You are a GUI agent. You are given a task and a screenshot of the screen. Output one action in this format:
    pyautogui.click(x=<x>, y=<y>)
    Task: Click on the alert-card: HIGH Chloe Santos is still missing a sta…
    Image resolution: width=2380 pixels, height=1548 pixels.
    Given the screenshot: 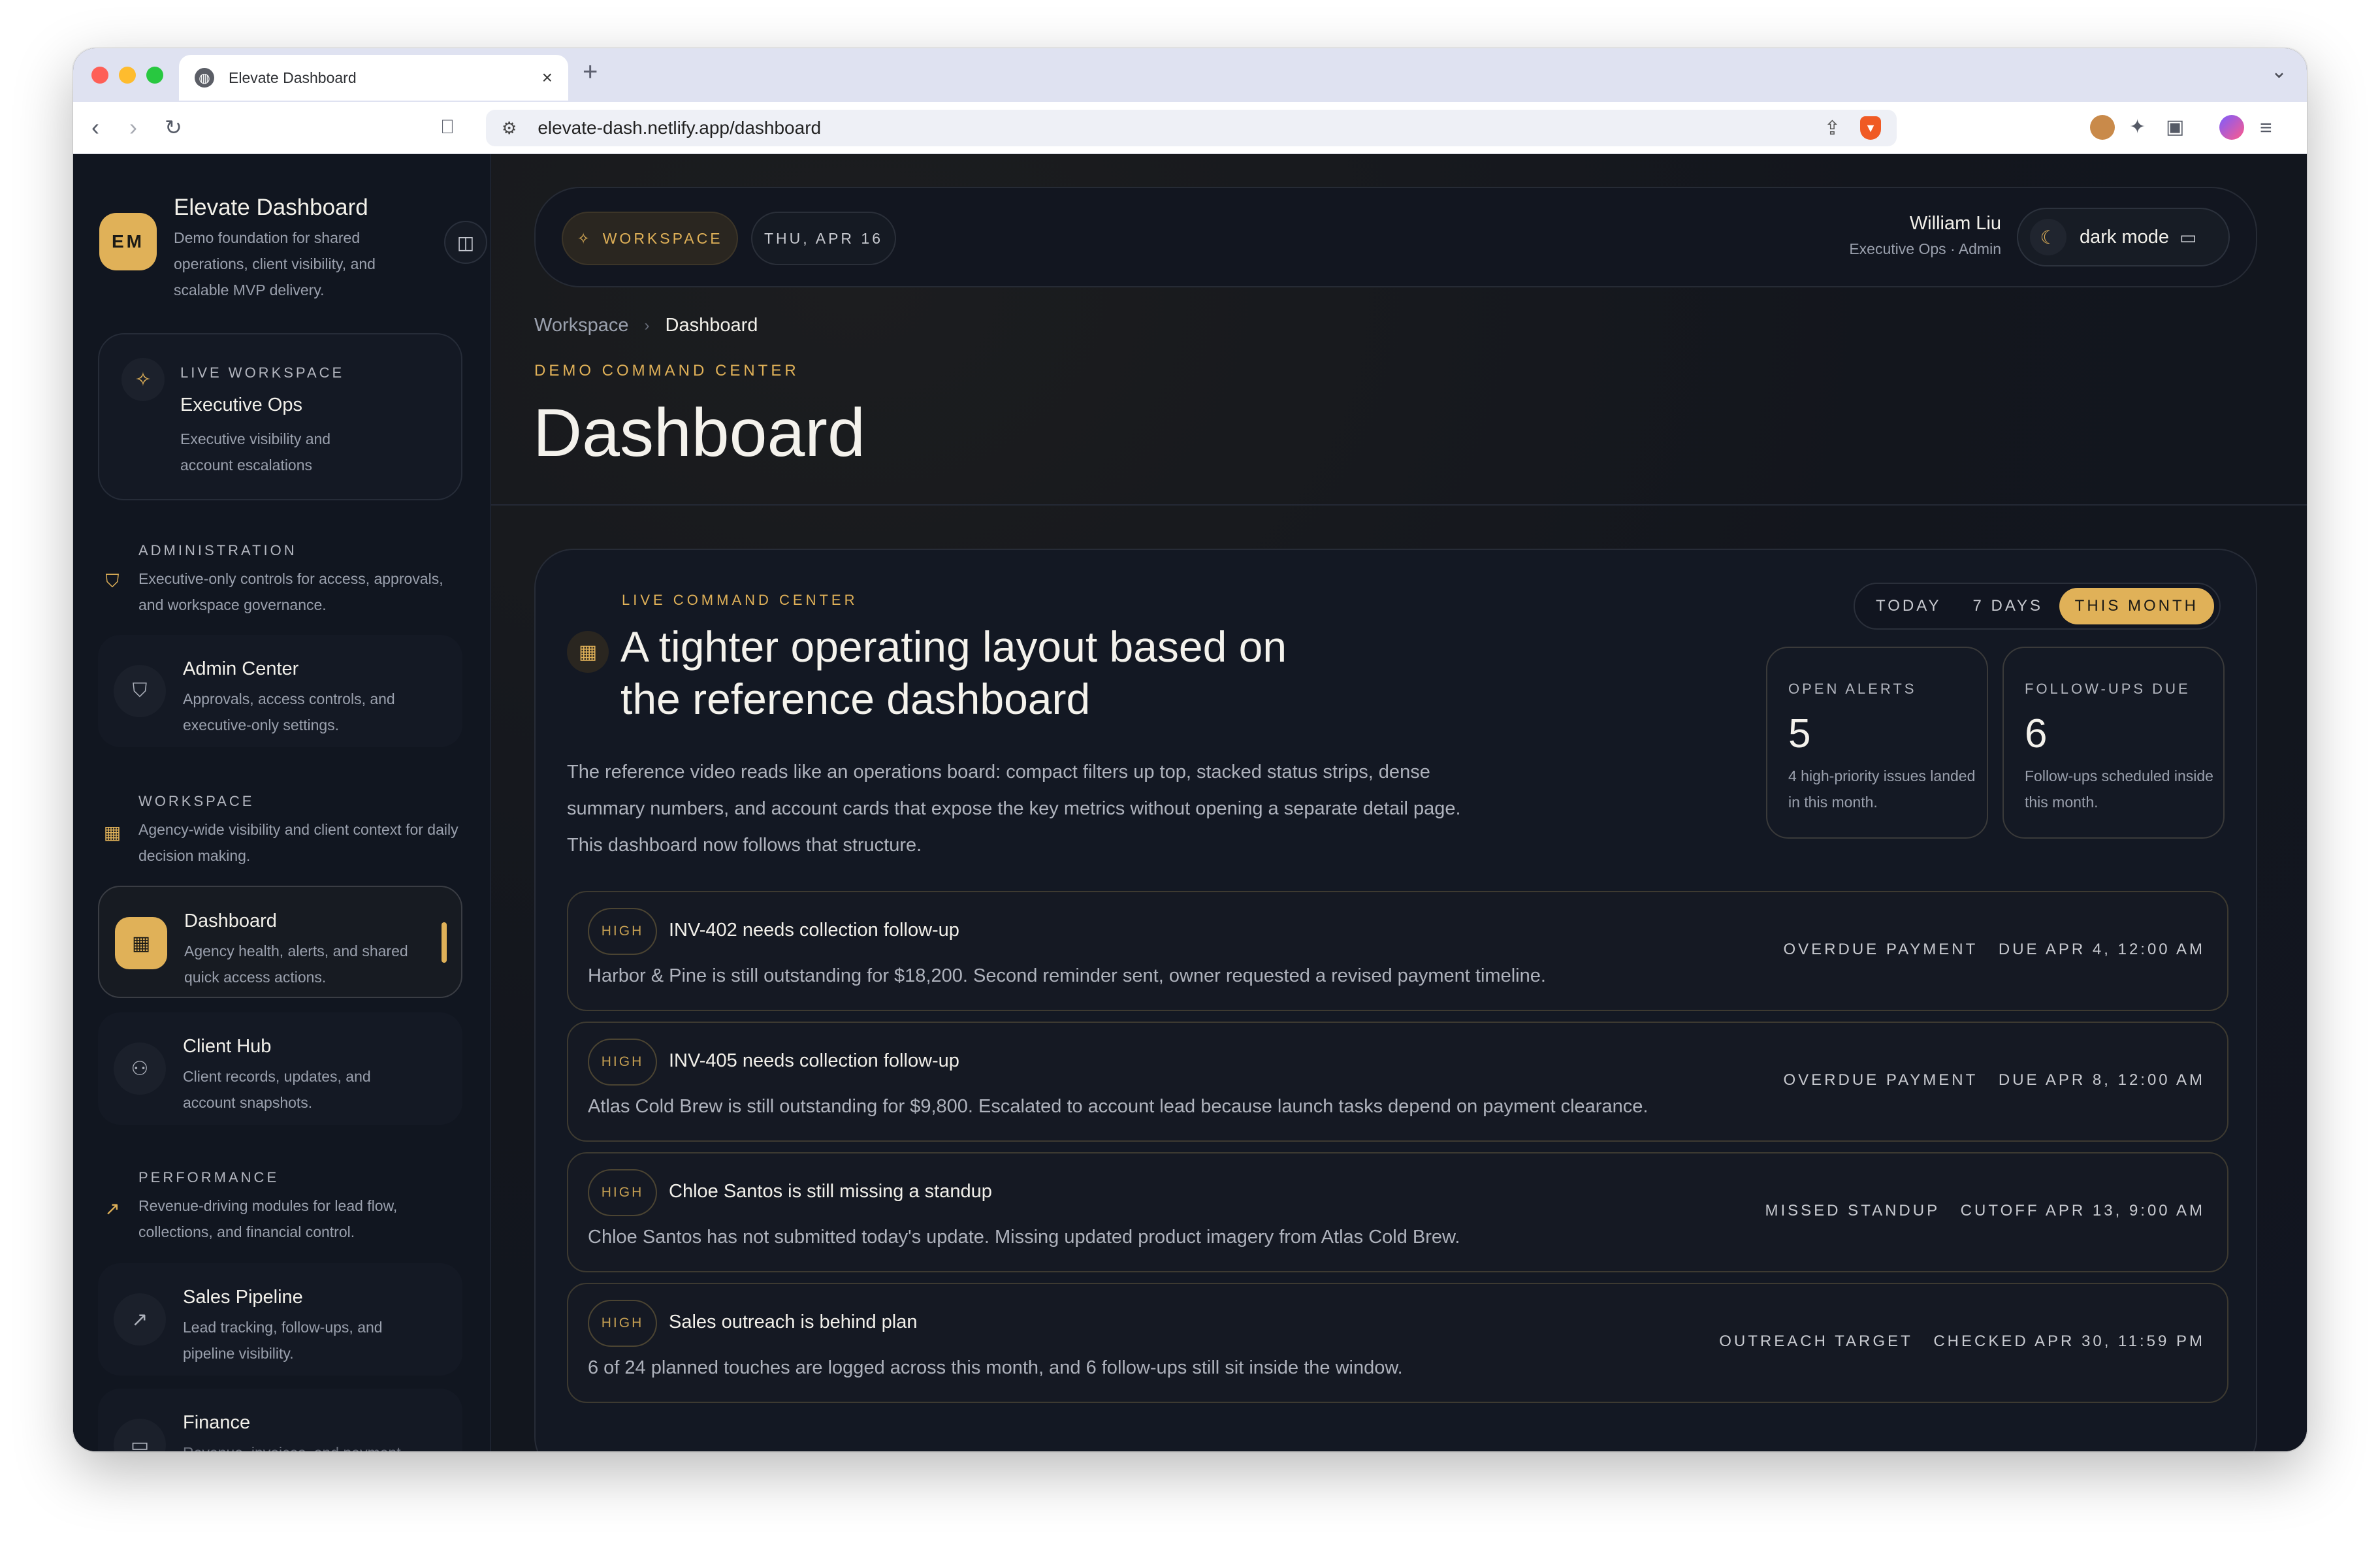 What is the action you would take?
    pyautogui.click(x=1397, y=1212)
    